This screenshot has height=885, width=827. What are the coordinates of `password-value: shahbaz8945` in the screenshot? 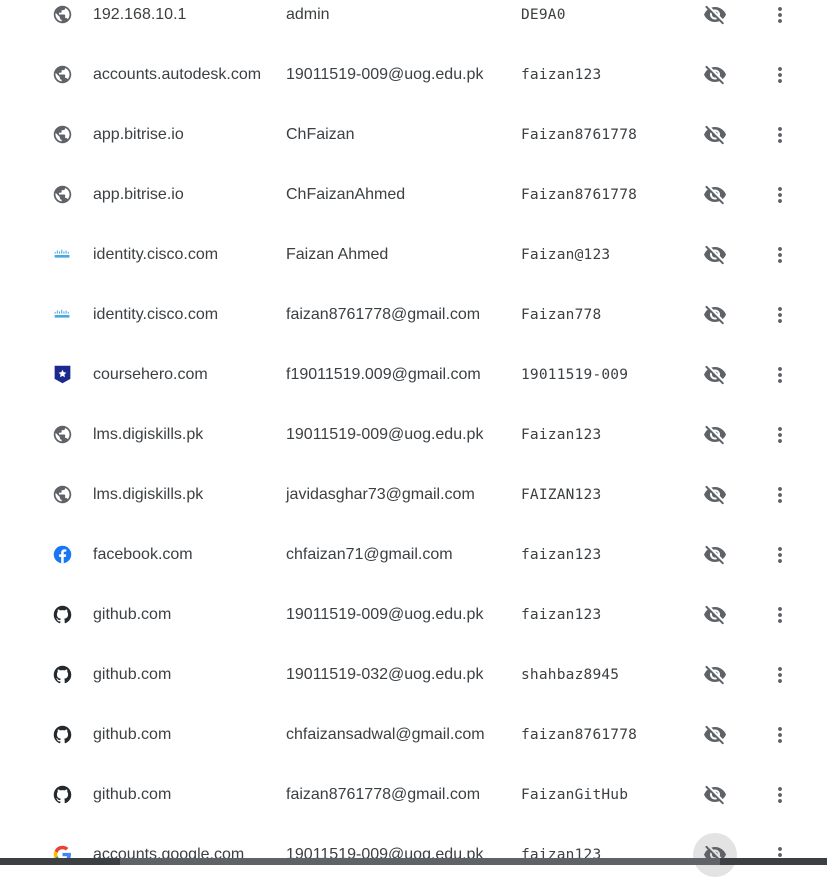 It's located at (570, 675).